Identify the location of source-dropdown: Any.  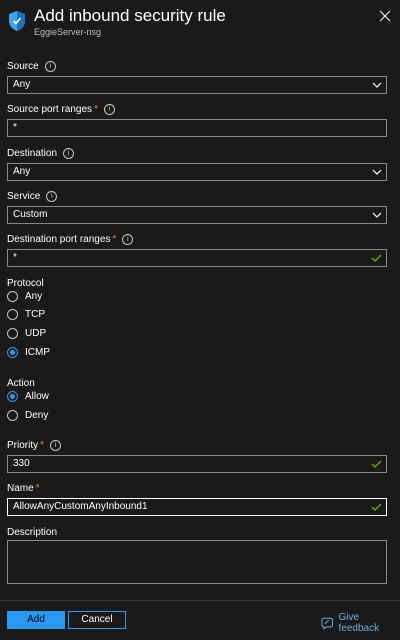
(197, 85).